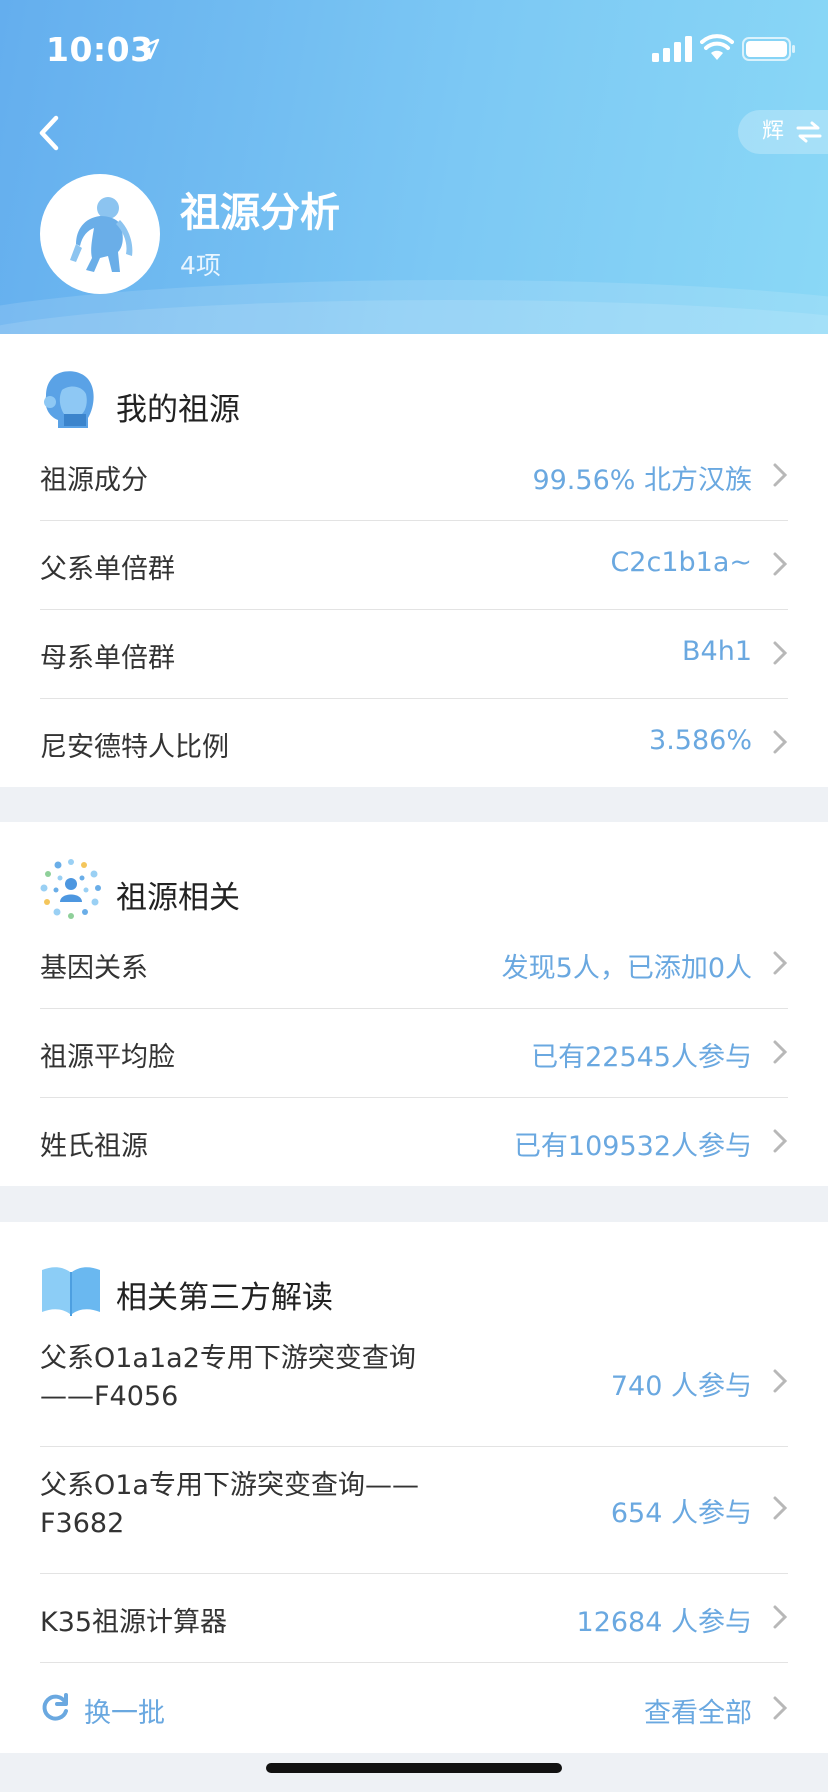  Describe the element at coordinates (94, 480) in the screenshot. I see `row-label: 祖源成分` at that location.